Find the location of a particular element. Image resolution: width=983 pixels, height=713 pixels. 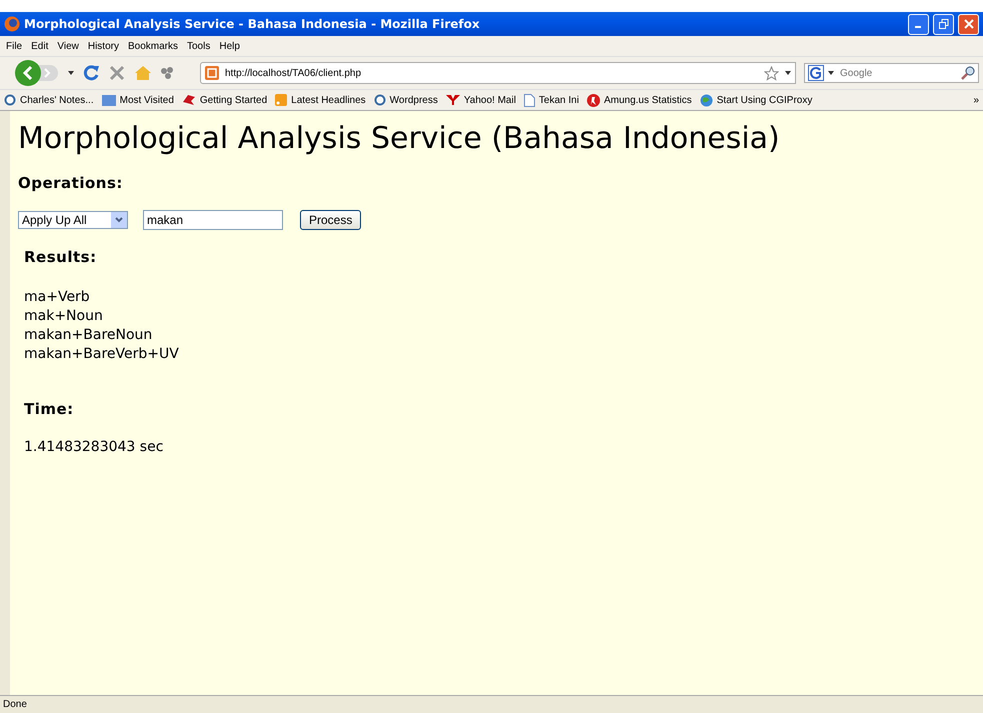

reload-icon is located at coordinates (91, 73).